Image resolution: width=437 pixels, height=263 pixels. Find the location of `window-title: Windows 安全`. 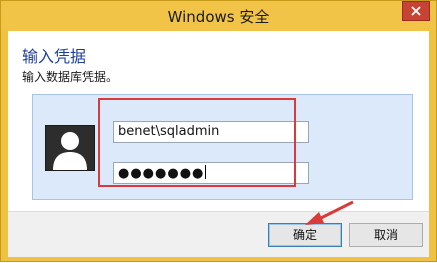

window-title: Windows 安全 is located at coordinates (218, 17).